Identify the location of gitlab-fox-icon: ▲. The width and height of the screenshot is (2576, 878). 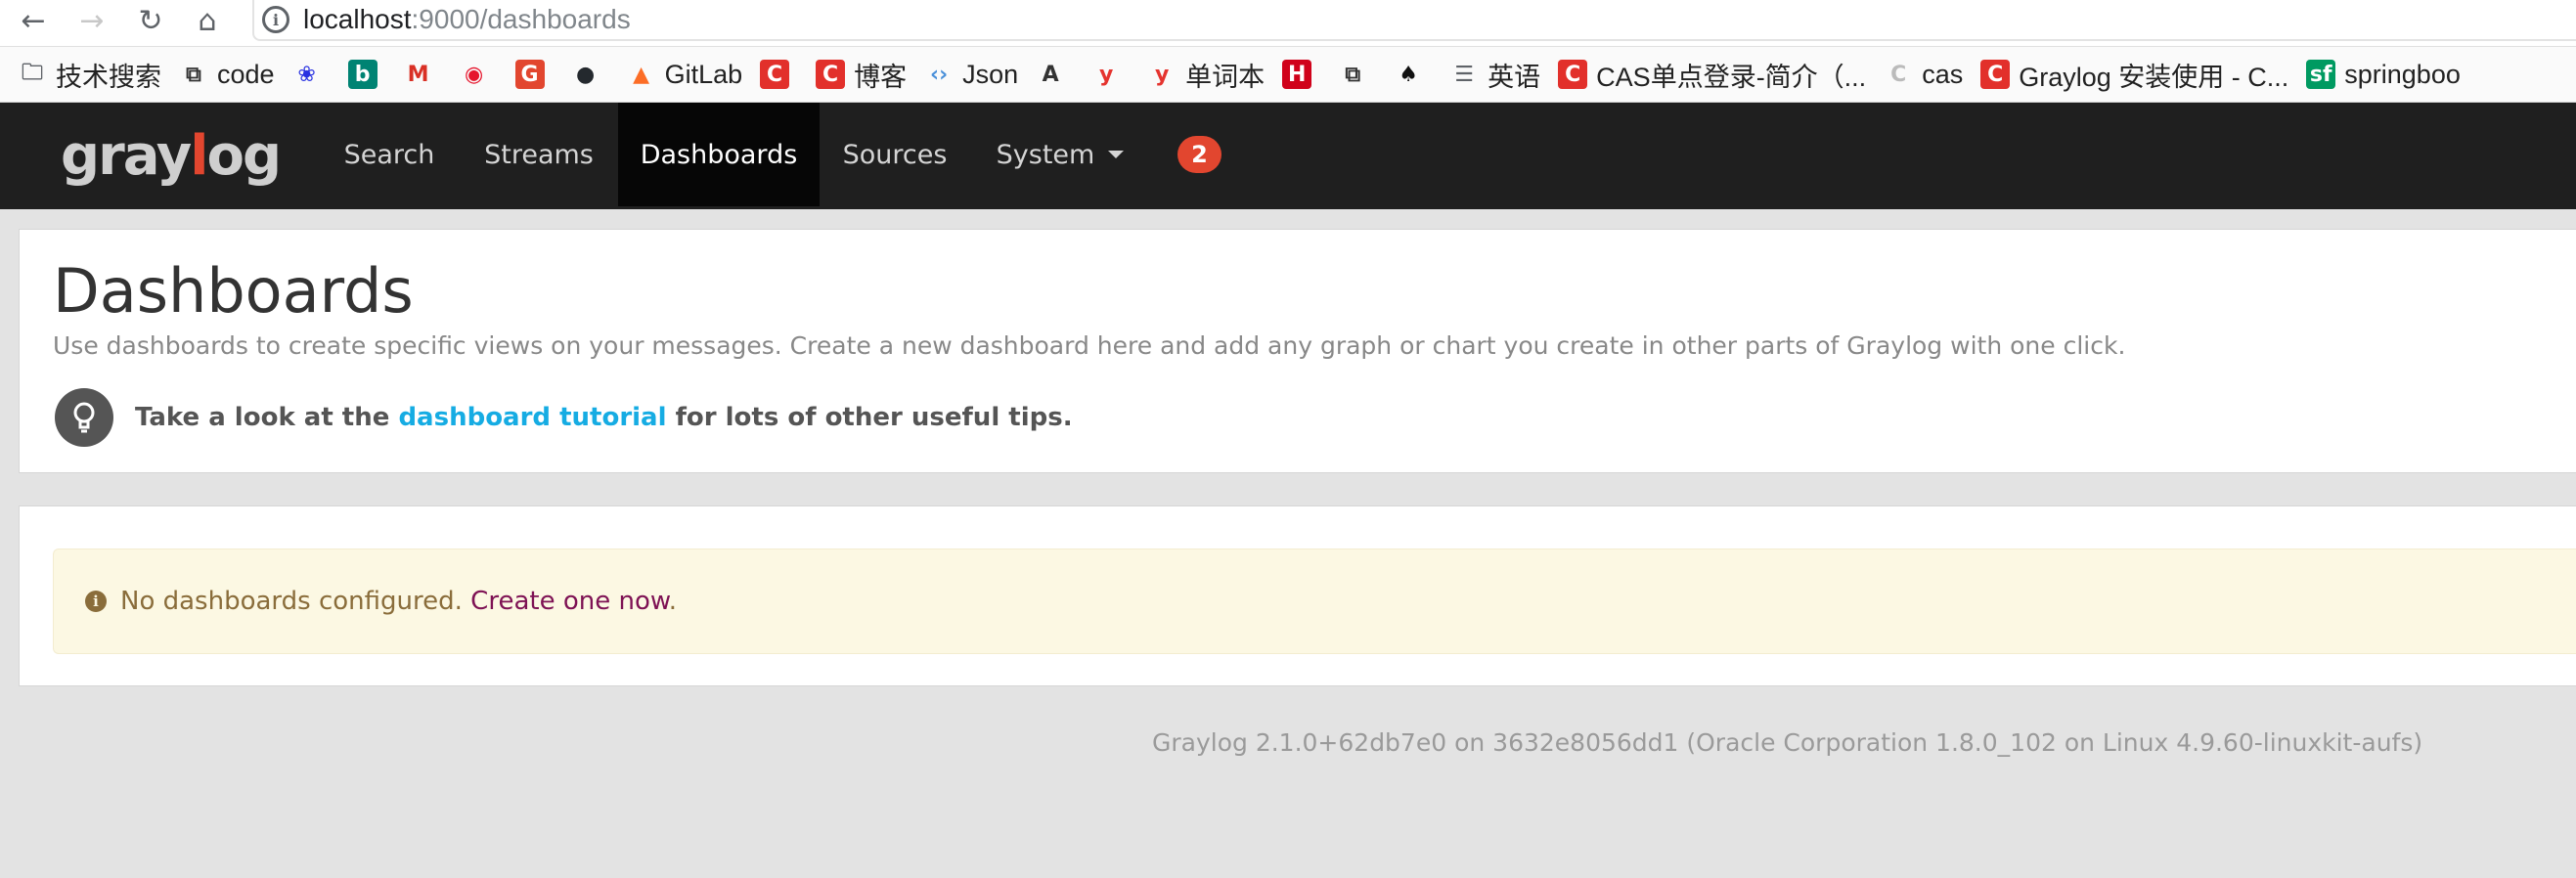
(641, 74).